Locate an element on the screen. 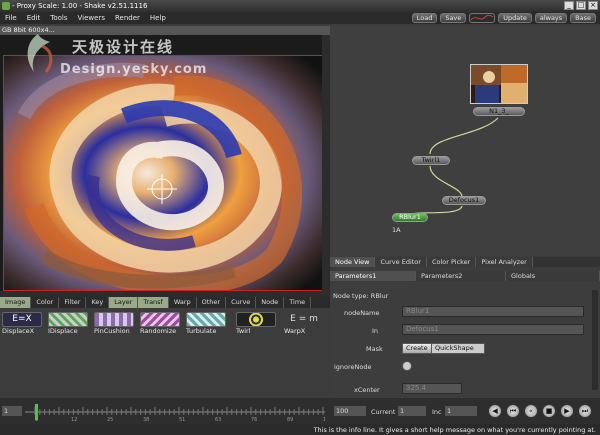 The width and height of the screenshot is (600, 435). load-button: Load is located at coordinates (424, 18).